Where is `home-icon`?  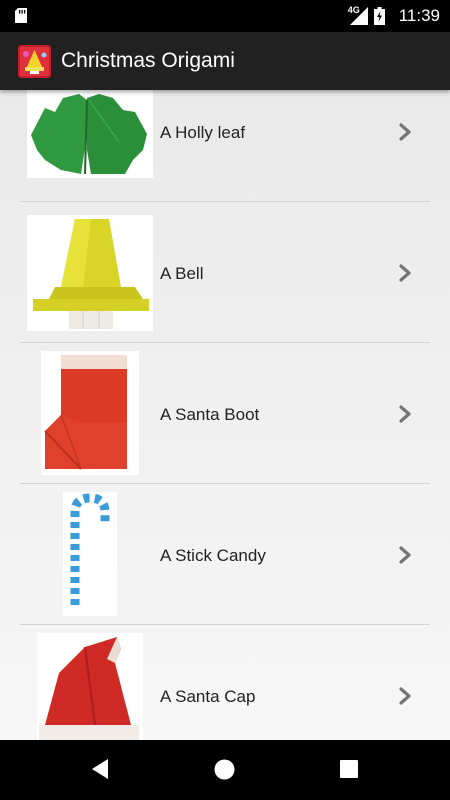
home-icon is located at coordinates (224, 769).